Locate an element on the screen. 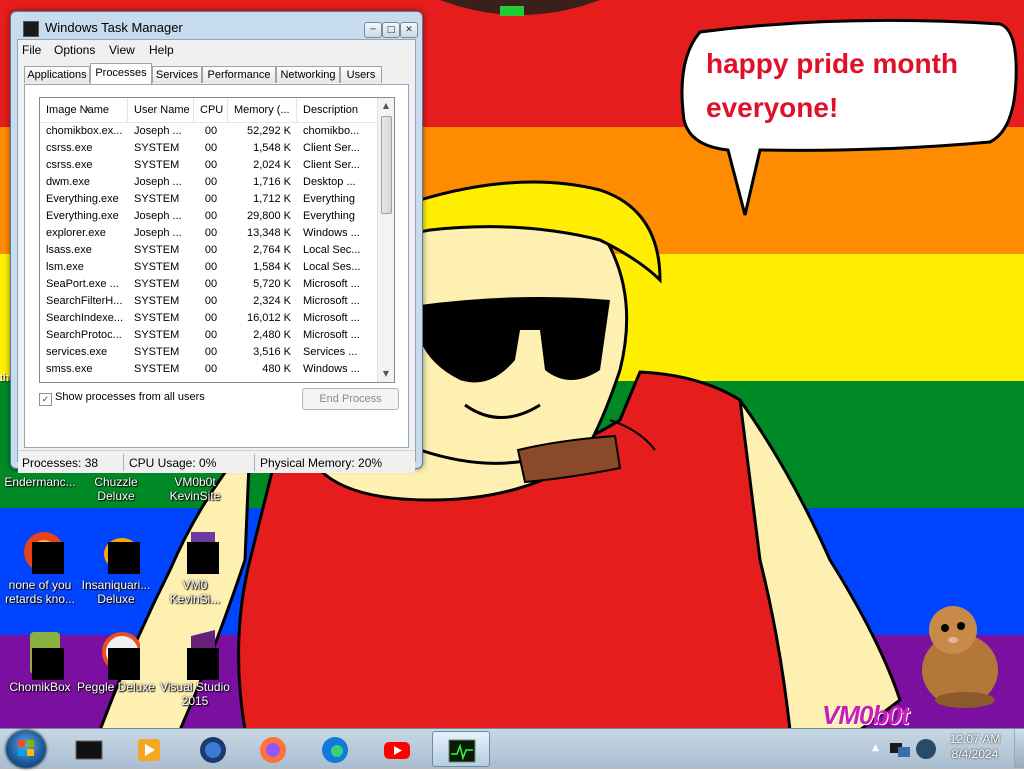  taskbar-edge is located at coordinates (335, 749).